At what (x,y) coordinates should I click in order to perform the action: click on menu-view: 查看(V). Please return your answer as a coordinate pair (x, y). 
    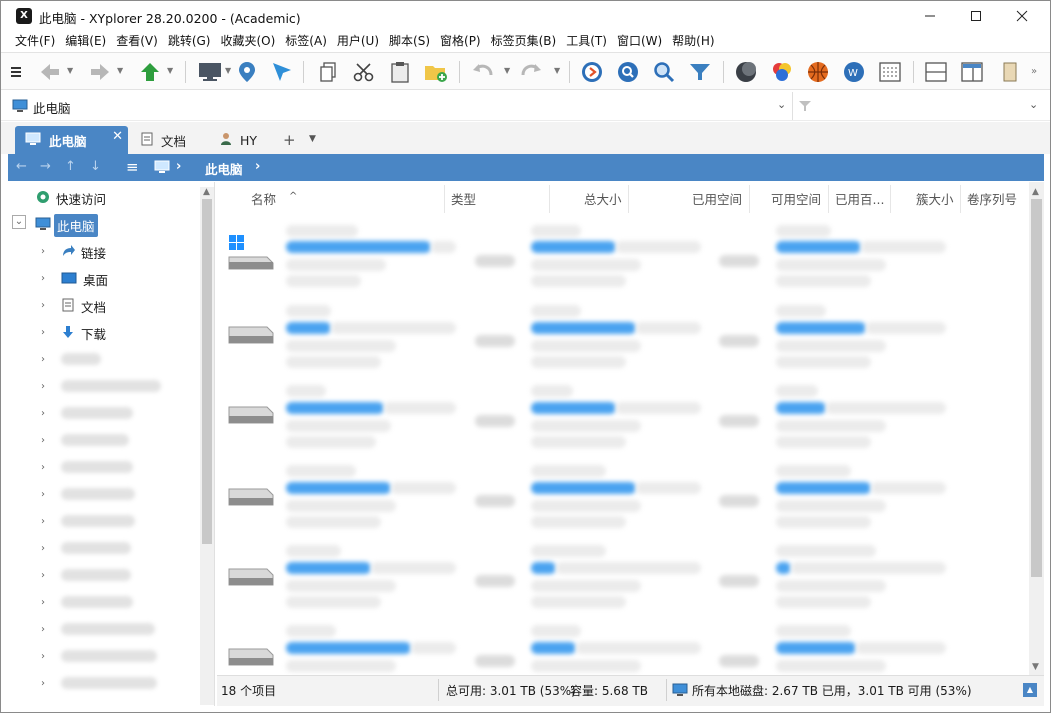
    Looking at the image, I should click on (137, 41).